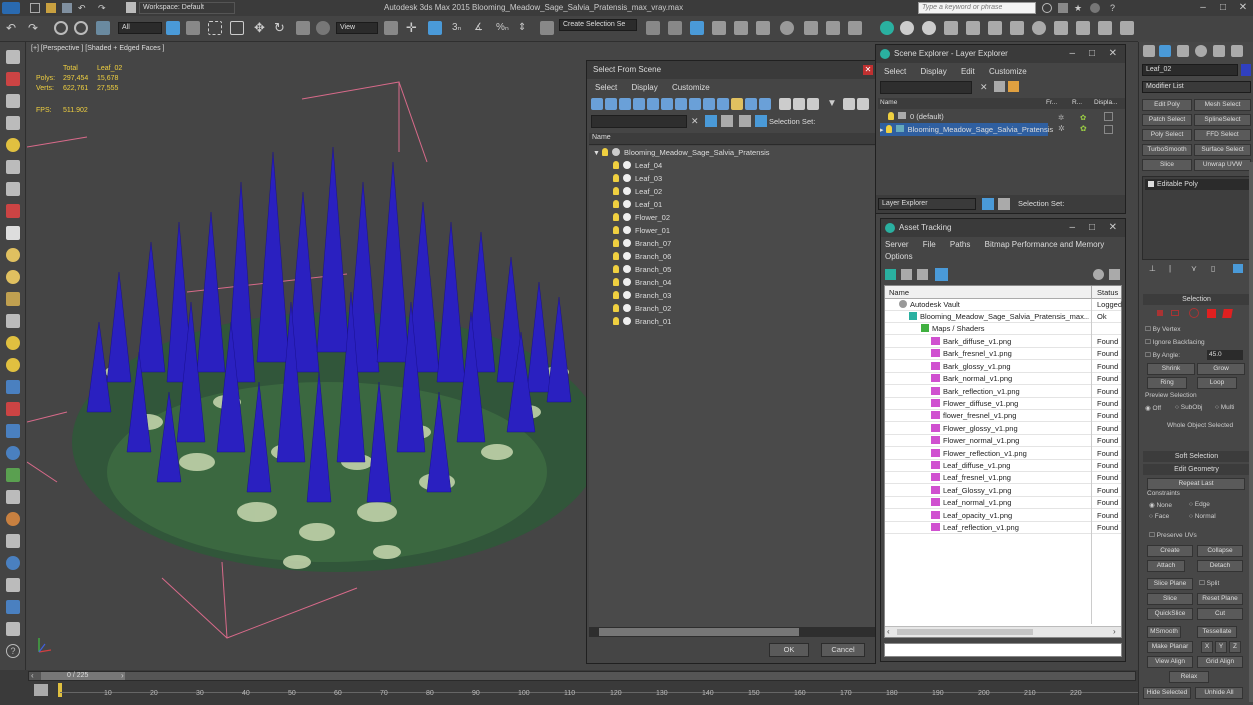 The width and height of the screenshot is (1253, 705). What do you see at coordinates (1061, 117) in the screenshot?
I see `freeze-icon: ✲` at bounding box center [1061, 117].